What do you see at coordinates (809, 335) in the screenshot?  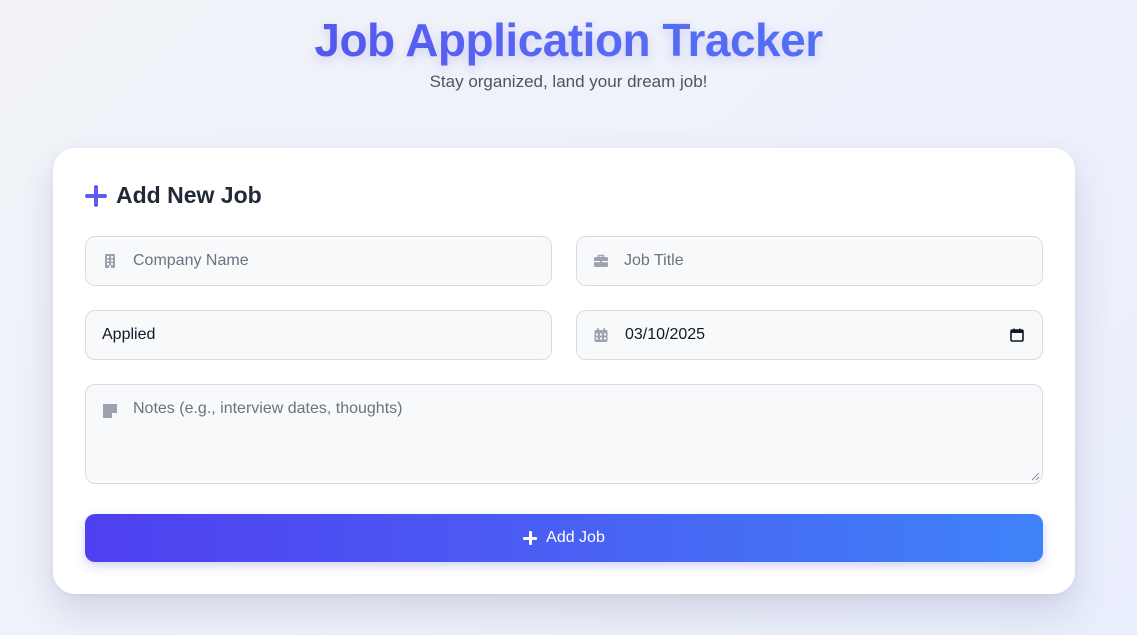 I see `date-field: 03/10/2025` at bounding box center [809, 335].